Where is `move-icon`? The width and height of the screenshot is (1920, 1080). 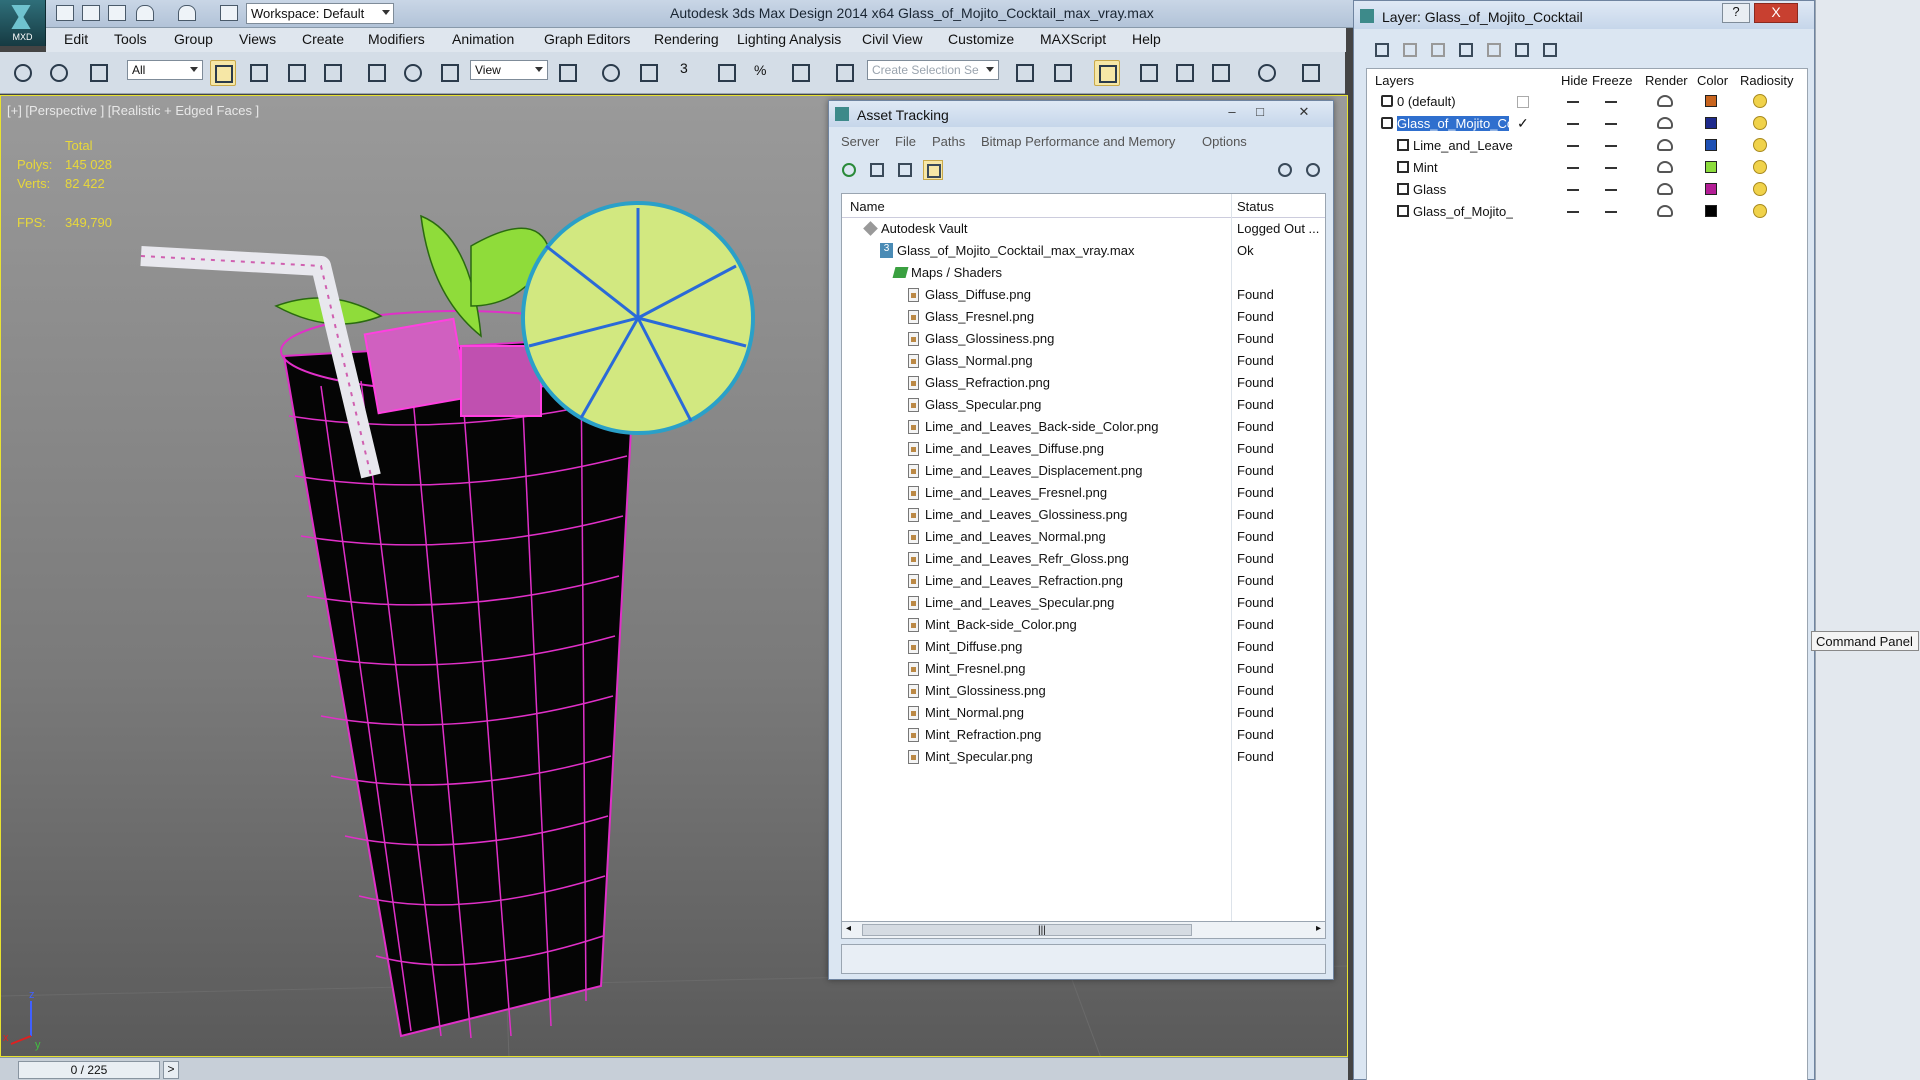 move-icon is located at coordinates (377, 73).